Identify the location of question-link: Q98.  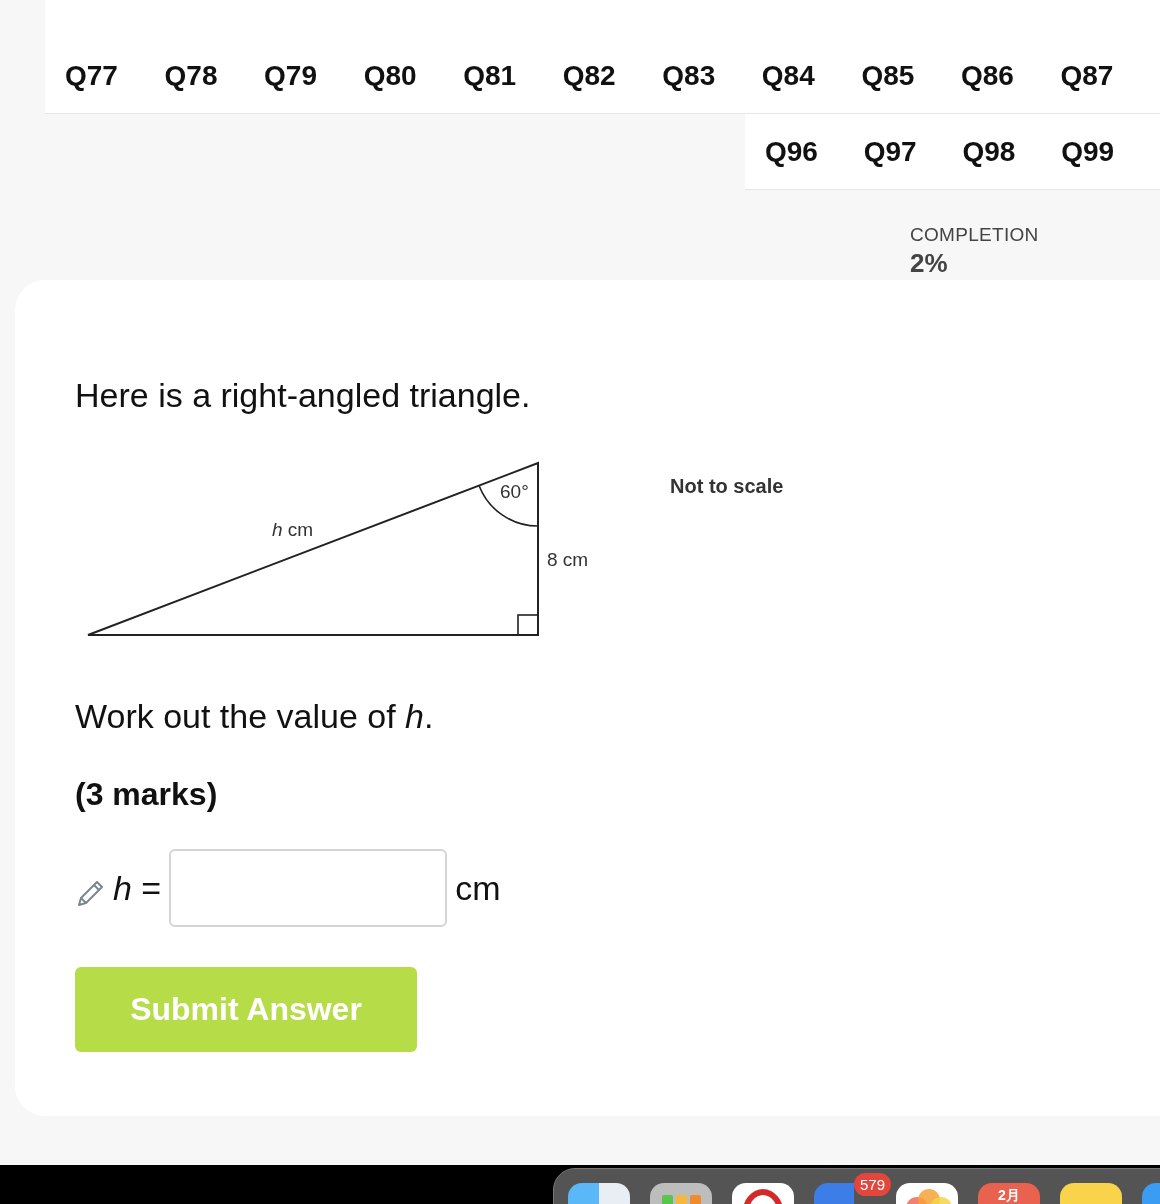
(1012, 151).